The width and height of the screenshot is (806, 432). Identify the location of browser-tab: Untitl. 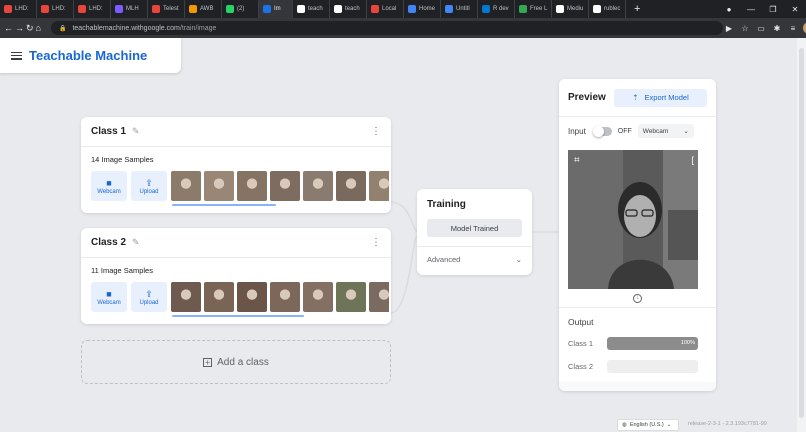
(459, 9).